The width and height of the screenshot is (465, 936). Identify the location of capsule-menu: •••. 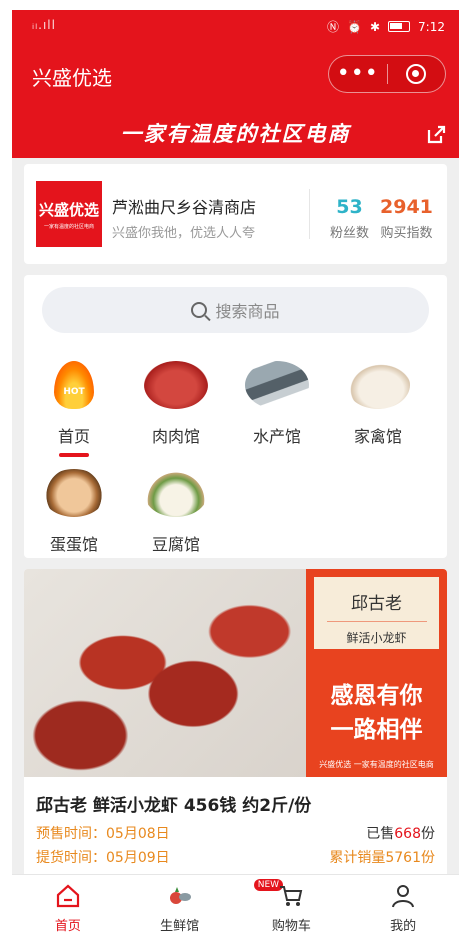
(387, 74).